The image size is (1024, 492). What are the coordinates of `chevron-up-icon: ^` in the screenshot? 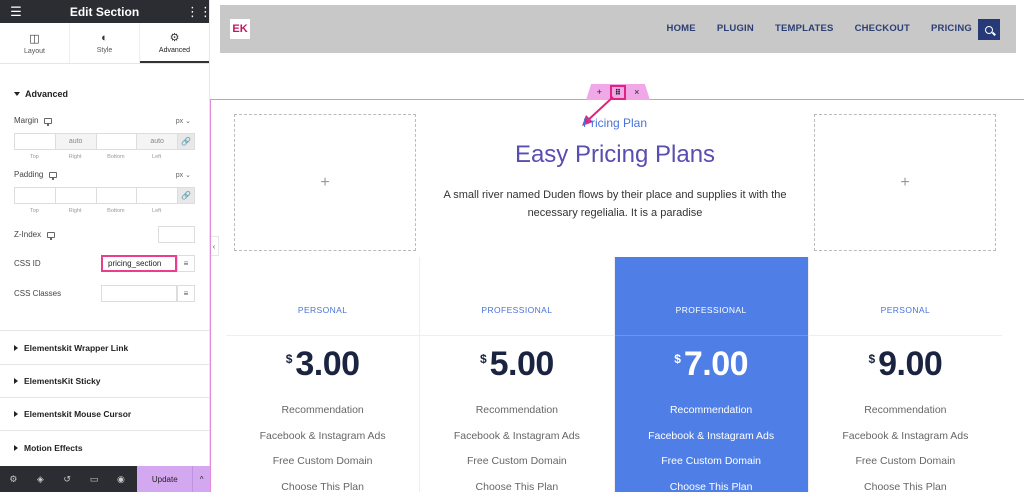 It's located at (201, 479).